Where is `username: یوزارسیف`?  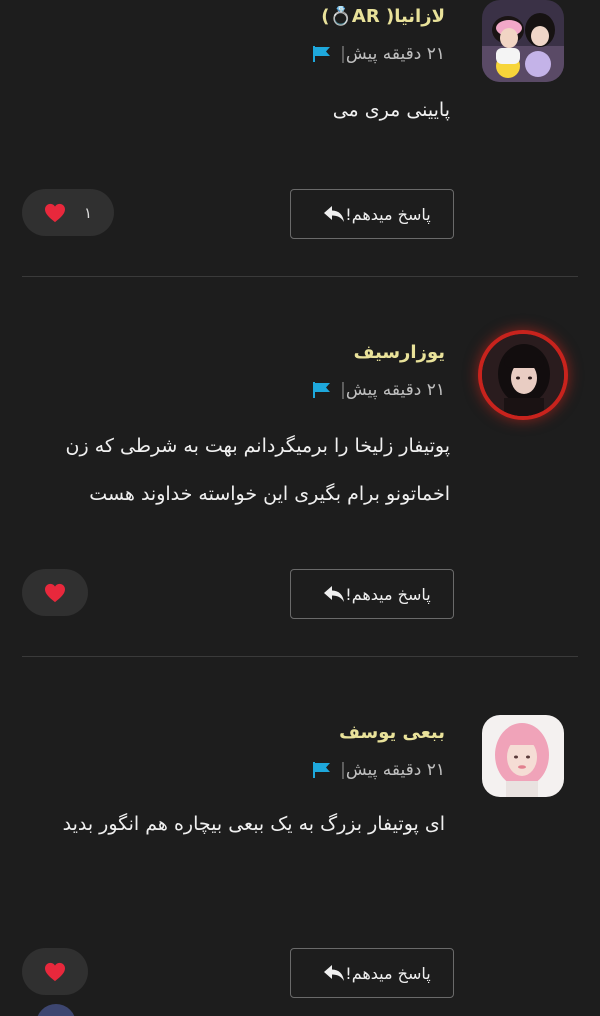
username: یوزارسیف is located at coordinates (399, 352).